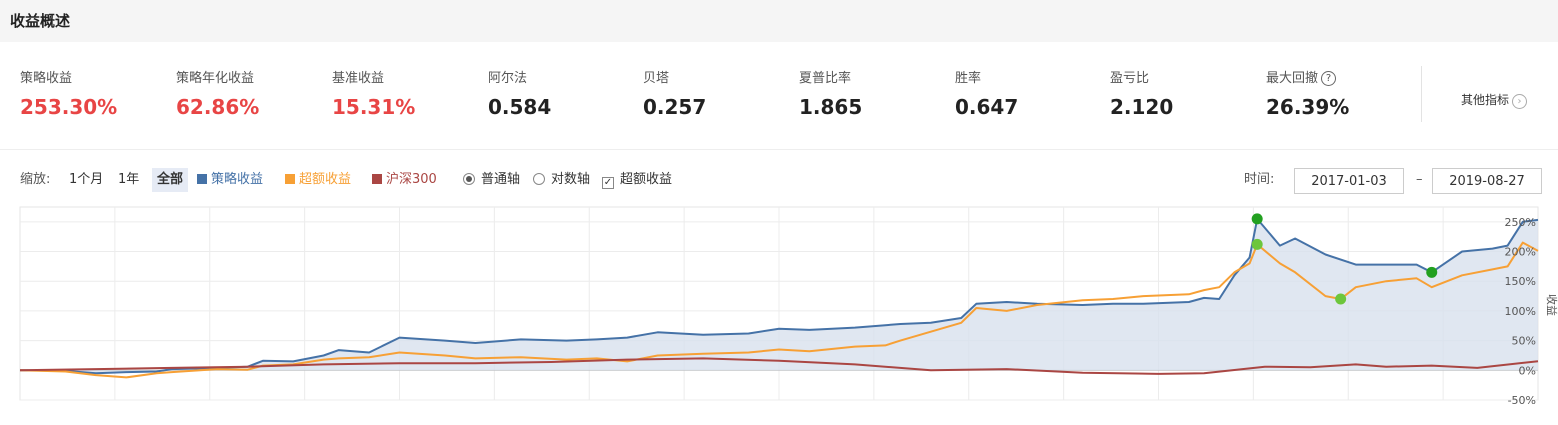  I want to click on metric-value: 253.30%, so click(69, 107).